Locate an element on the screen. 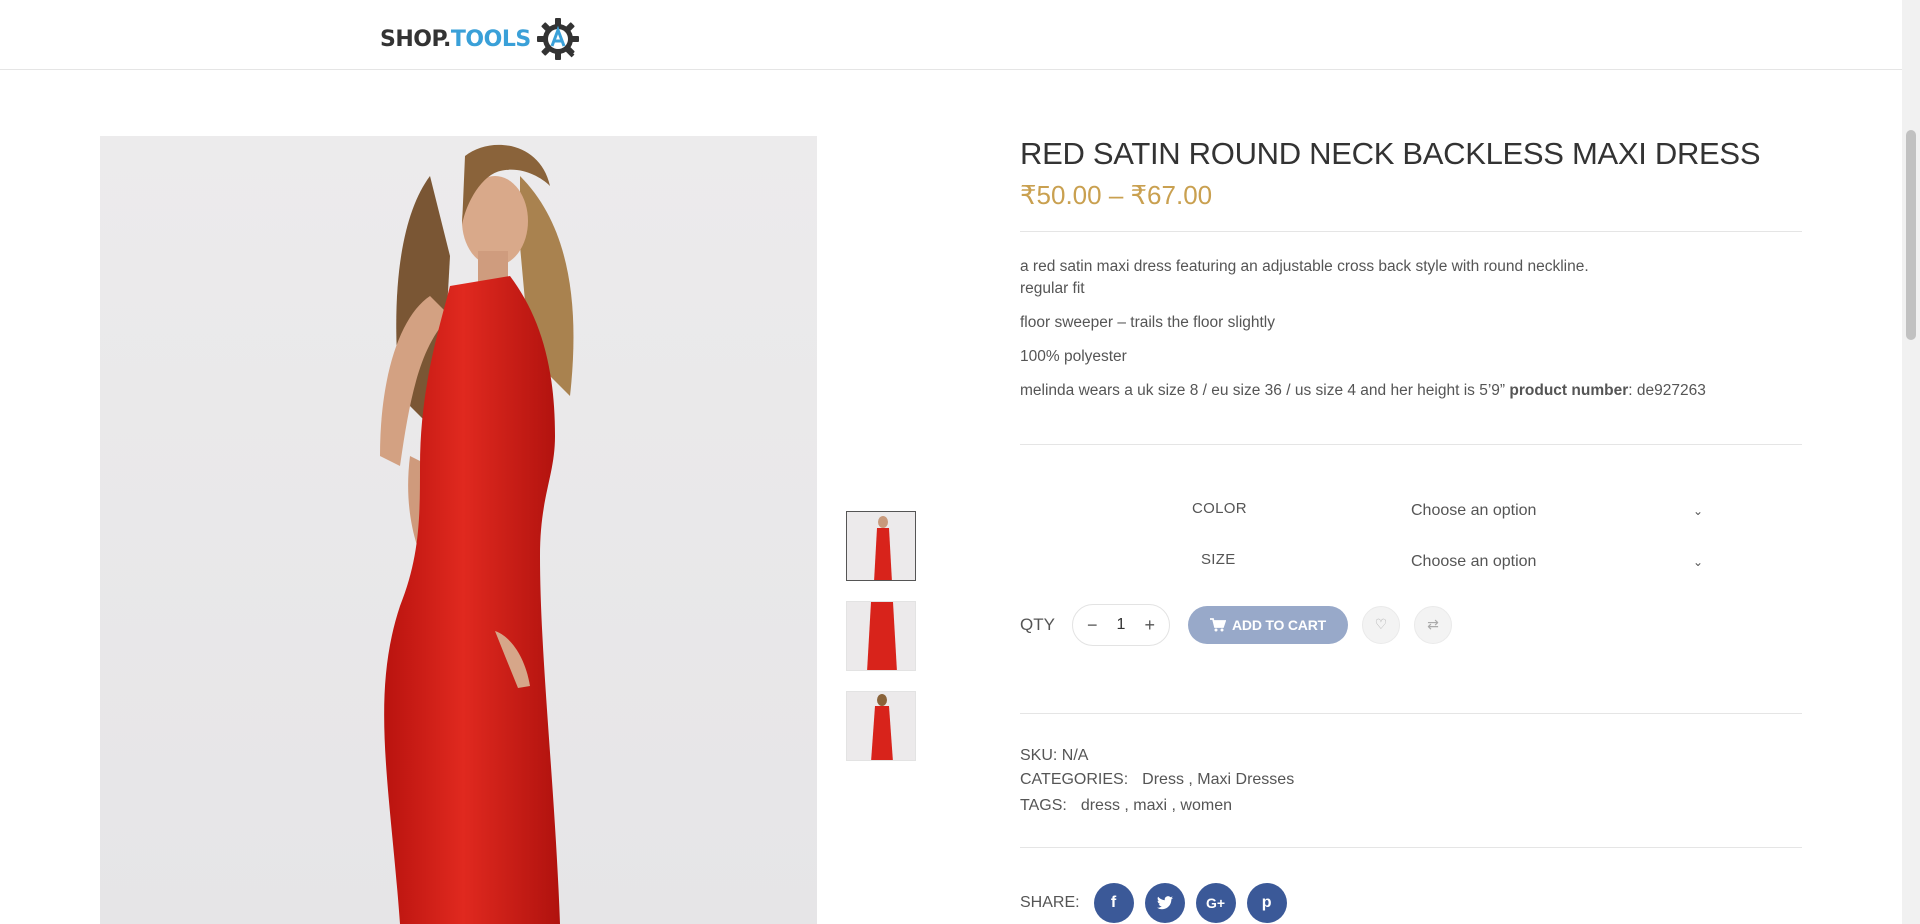 The image size is (1920, 924). tags-label: TAGS: is located at coordinates (1043, 805).